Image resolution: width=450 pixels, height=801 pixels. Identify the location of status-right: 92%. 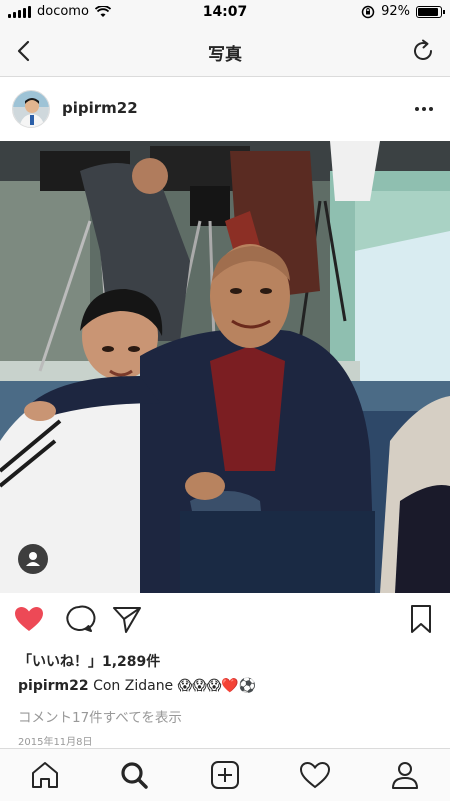
(403, 11).